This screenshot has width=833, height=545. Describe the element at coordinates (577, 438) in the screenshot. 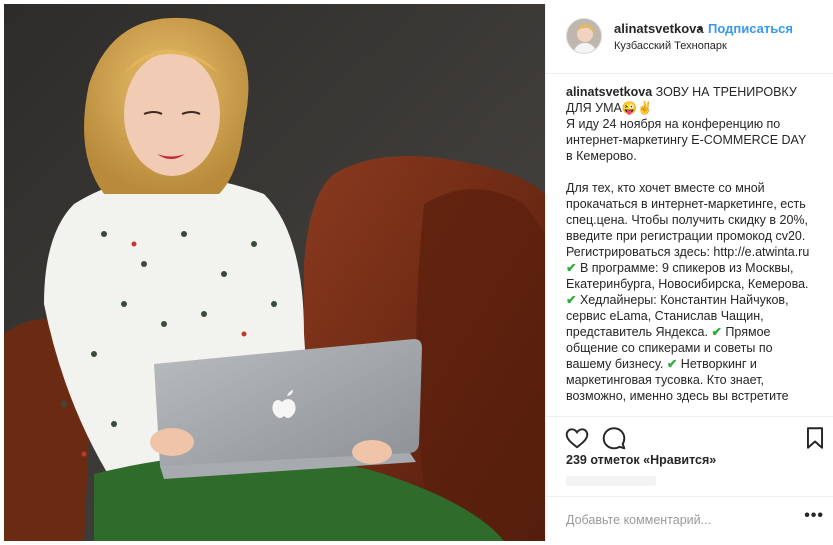

I see `heart-icon` at that location.